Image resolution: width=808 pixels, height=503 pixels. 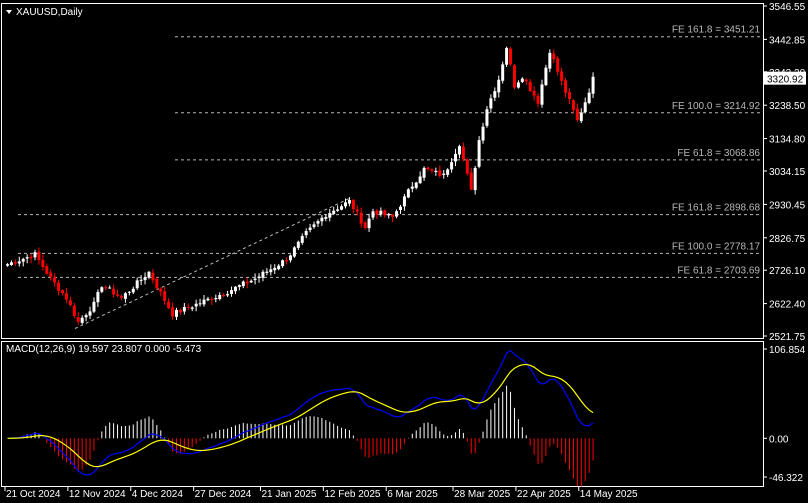 What do you see at coordinates (716, 30) in the screenshot?
I see `fe-level-label: FE 161.8 = 3451.21` at bounding box center [716, 30].